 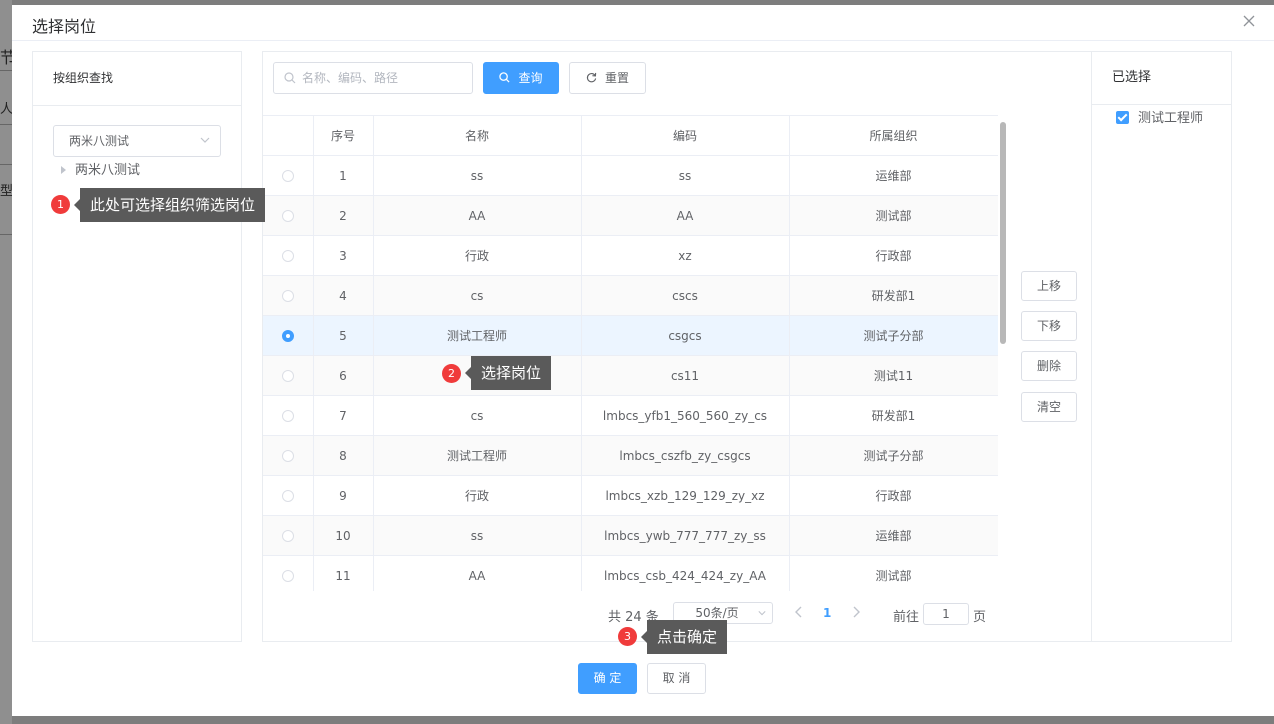 I want to click on column-header-code: 编码, so click(x=685, y=136).